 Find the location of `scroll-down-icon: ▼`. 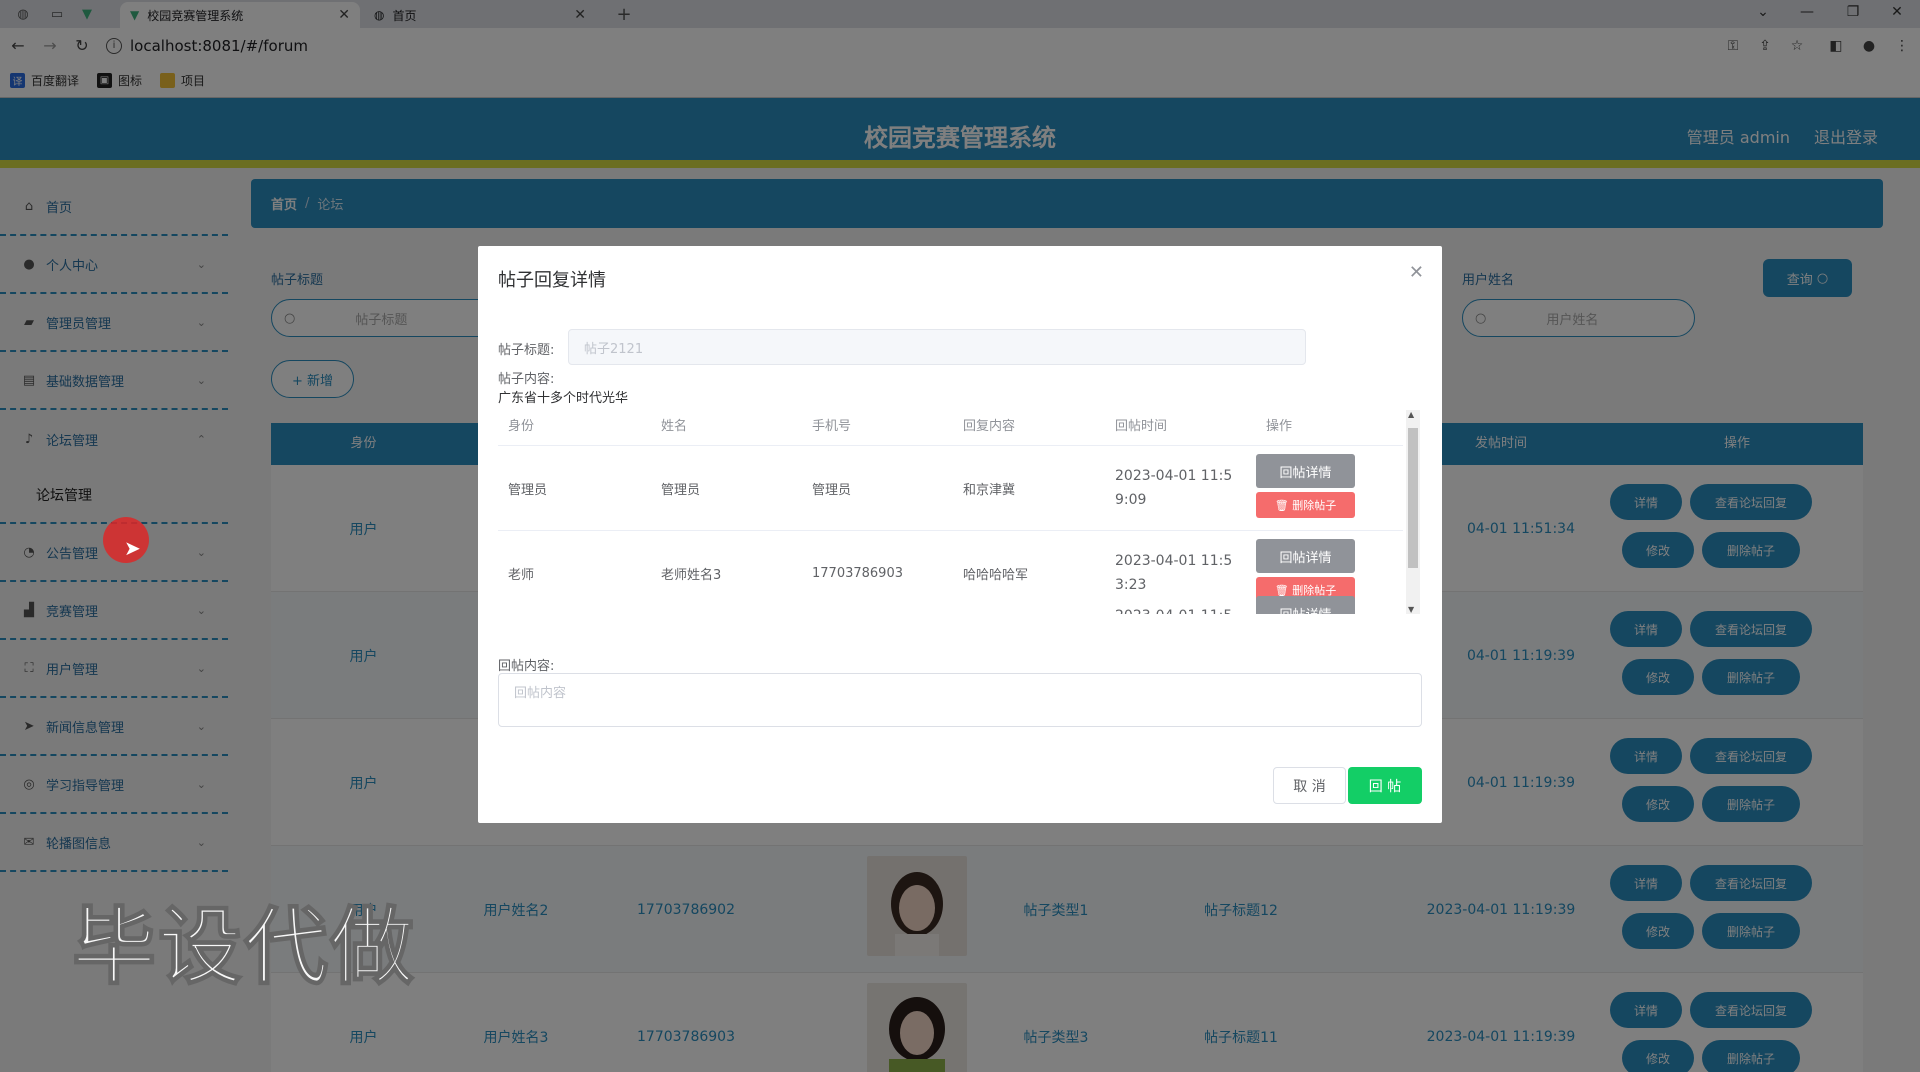

scroll-down-icon: ▼ is located at coordinates (1411, 609).